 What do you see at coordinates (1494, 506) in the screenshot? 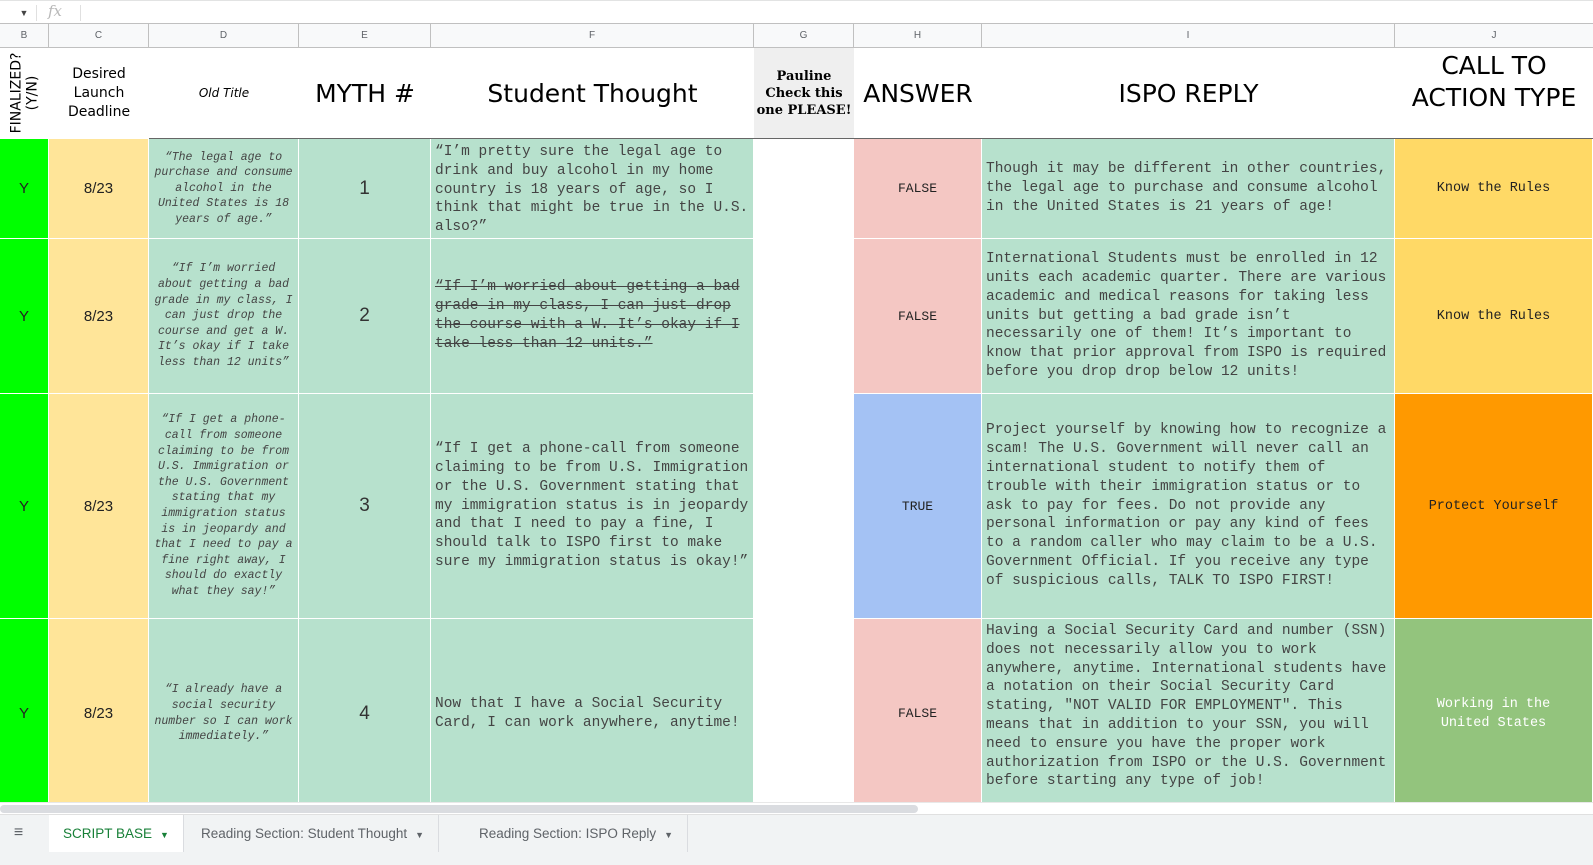
I see `cta-type-cell: Protect Yourself` at bounding box center [1494, 506].